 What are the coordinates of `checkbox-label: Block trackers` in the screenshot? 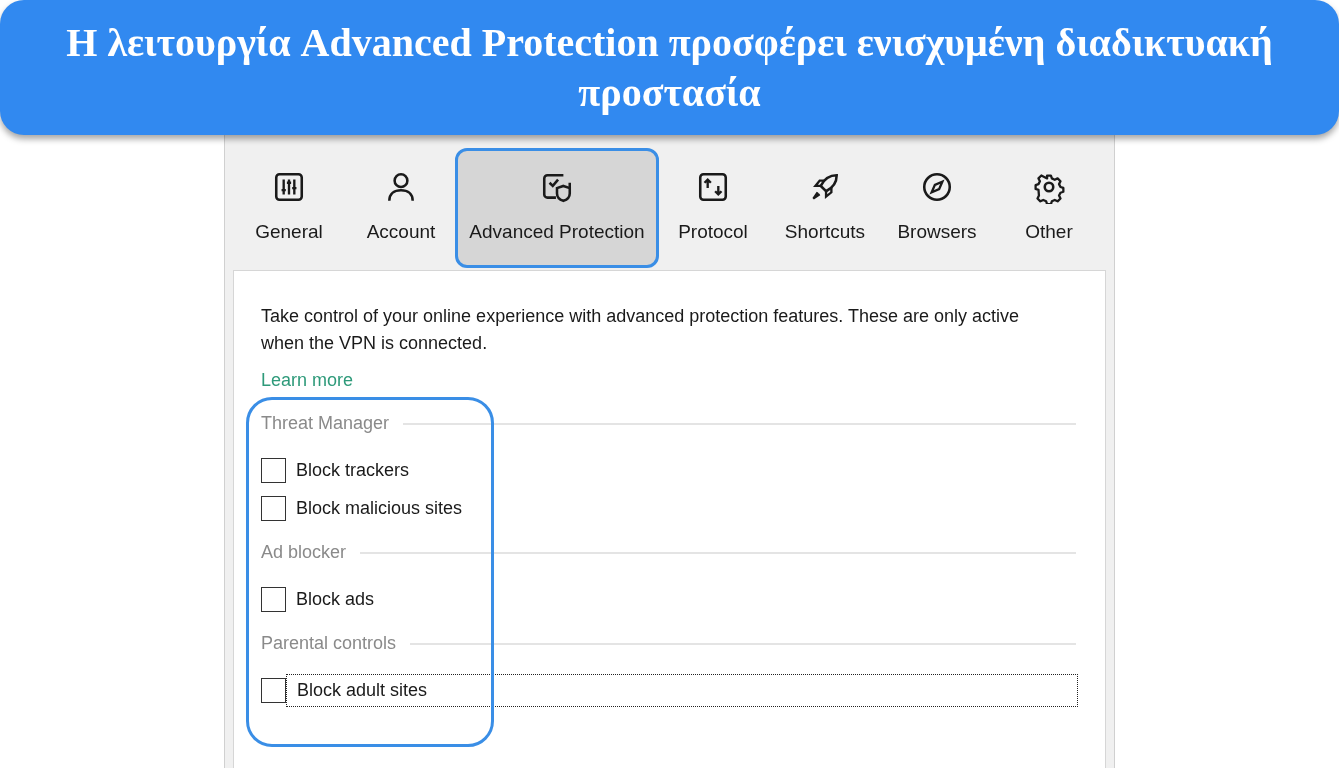 It's located at (353, 470).